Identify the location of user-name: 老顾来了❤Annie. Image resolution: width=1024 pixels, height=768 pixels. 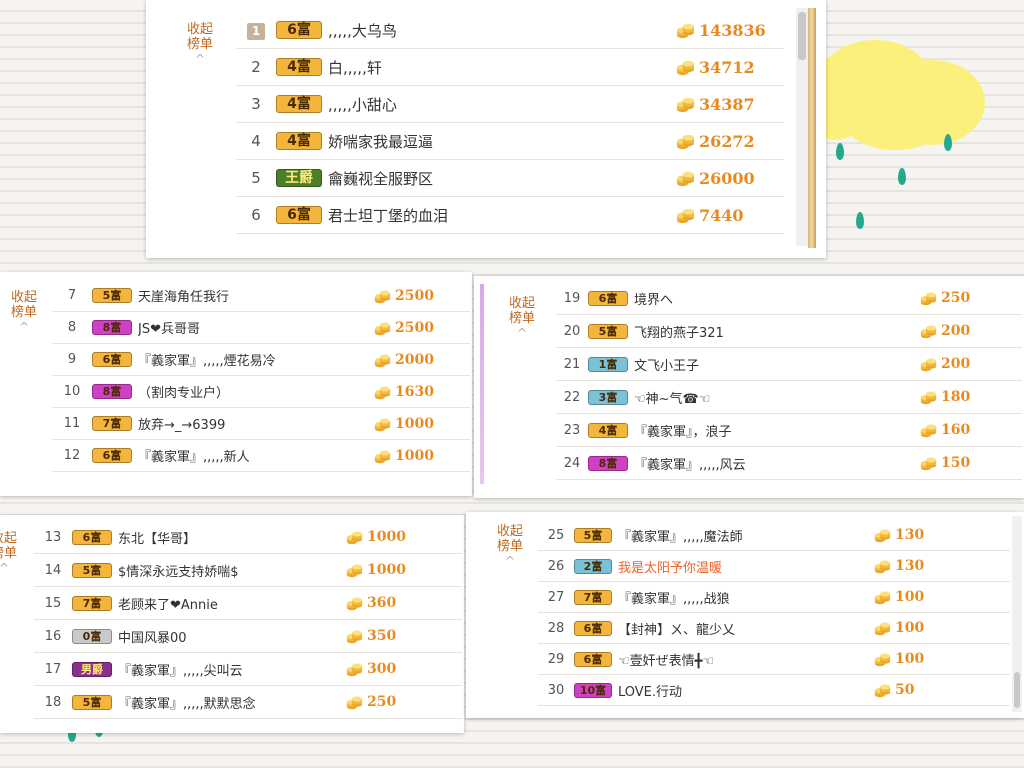
(168, 603).